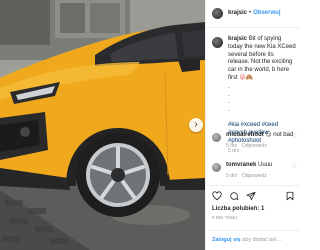 This screenshot has width=320, height=250. Describe the element at coordinates (234, 196) in the screenshot. I see `comment-icon` at that location.